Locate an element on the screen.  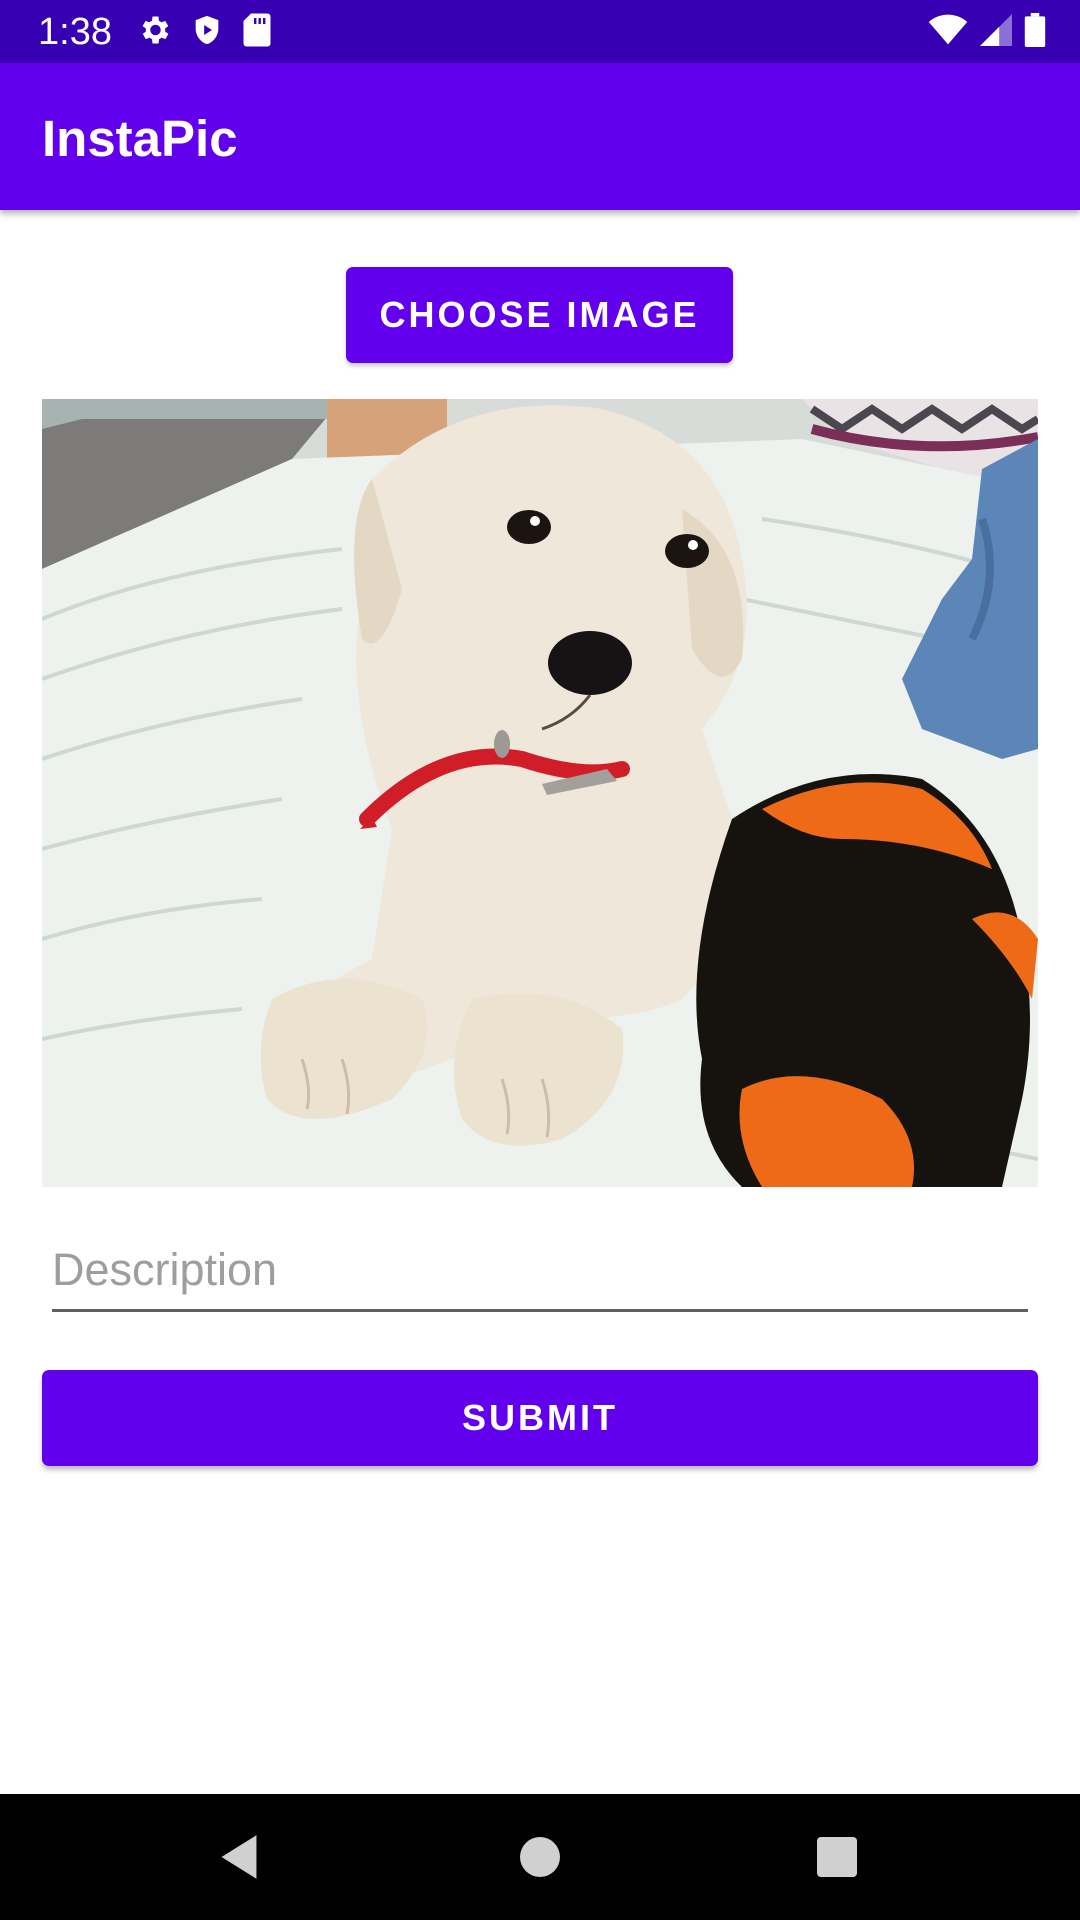
app-bar: InstaPic is located at coordinates (540, 136).